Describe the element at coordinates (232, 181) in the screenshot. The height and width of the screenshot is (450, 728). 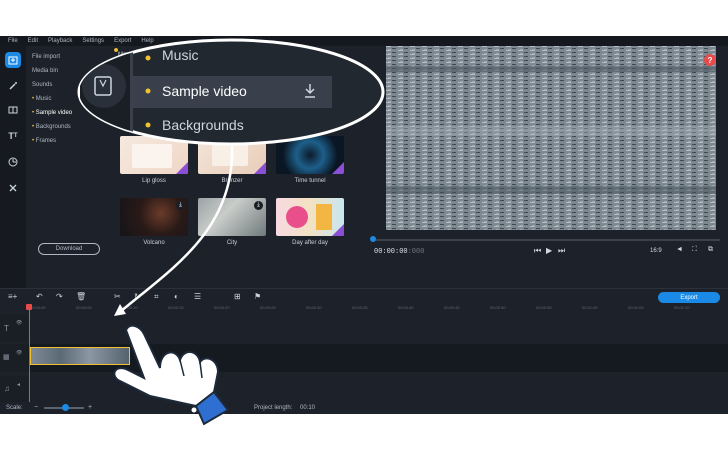
I see `thumbnail-label: Bronzer` at that location.